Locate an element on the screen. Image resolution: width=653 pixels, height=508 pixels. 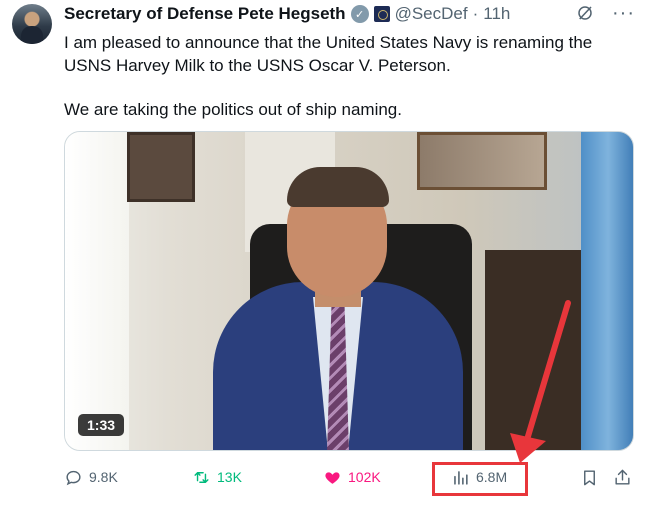
like-count: 102K is located at coordinates (364, 477).